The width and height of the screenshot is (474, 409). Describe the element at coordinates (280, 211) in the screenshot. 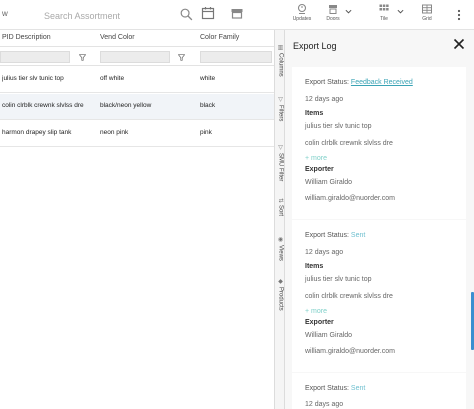

I see `sort-tab-label: Sort` at that location.